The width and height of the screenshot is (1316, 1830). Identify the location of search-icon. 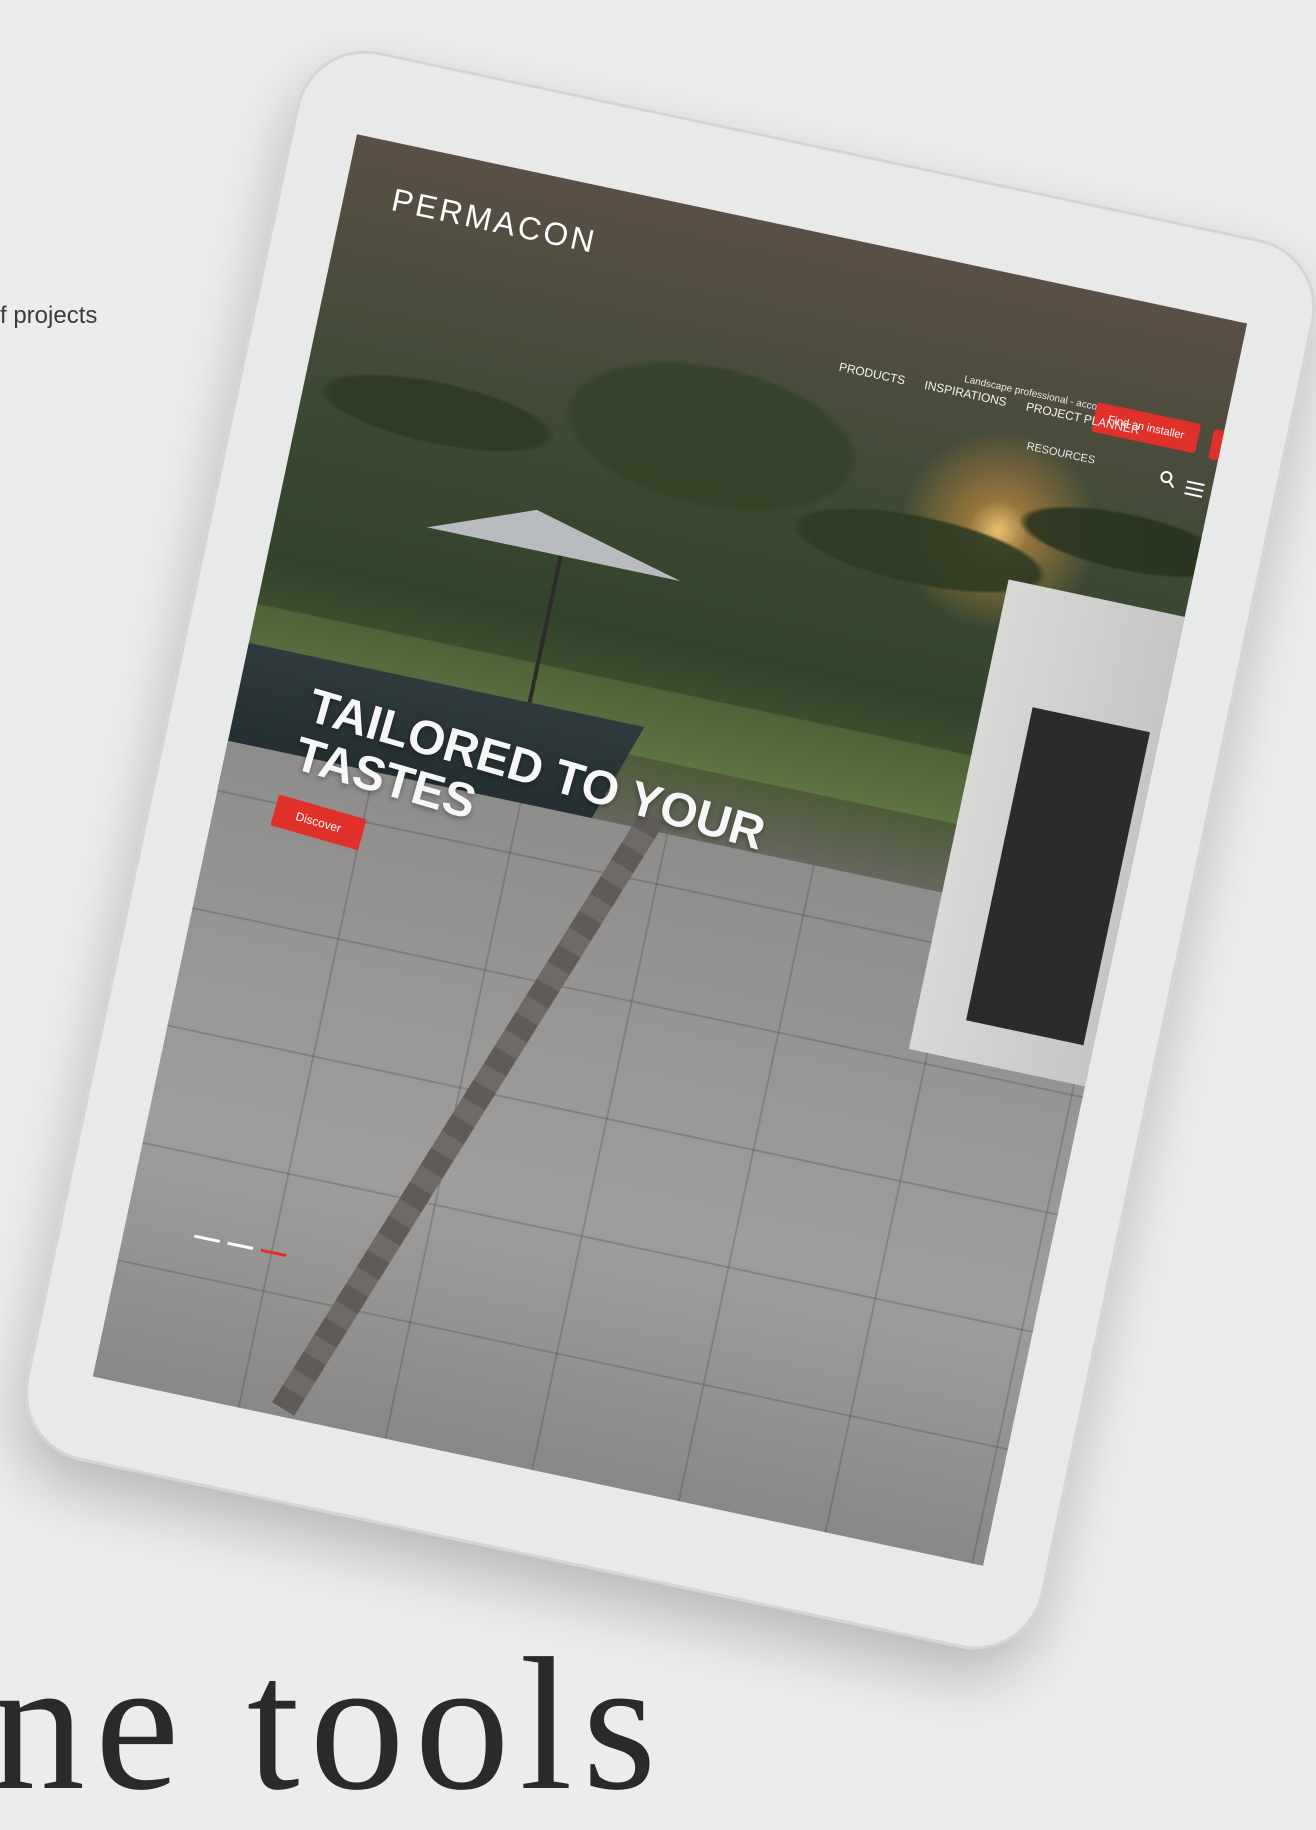
(1167, 479).